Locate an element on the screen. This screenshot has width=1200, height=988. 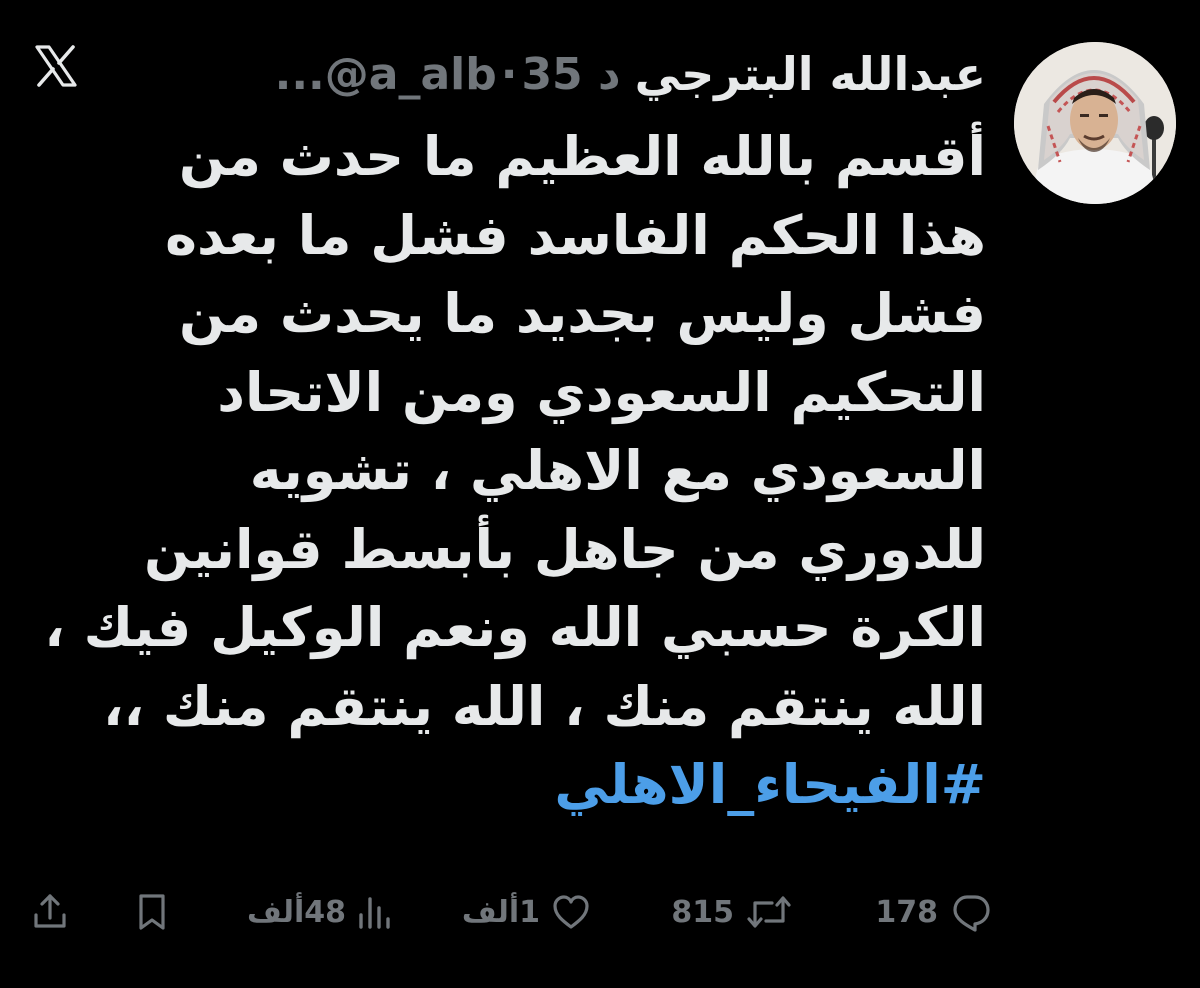
reply-count: 178 is located at coordinates (906, 912).